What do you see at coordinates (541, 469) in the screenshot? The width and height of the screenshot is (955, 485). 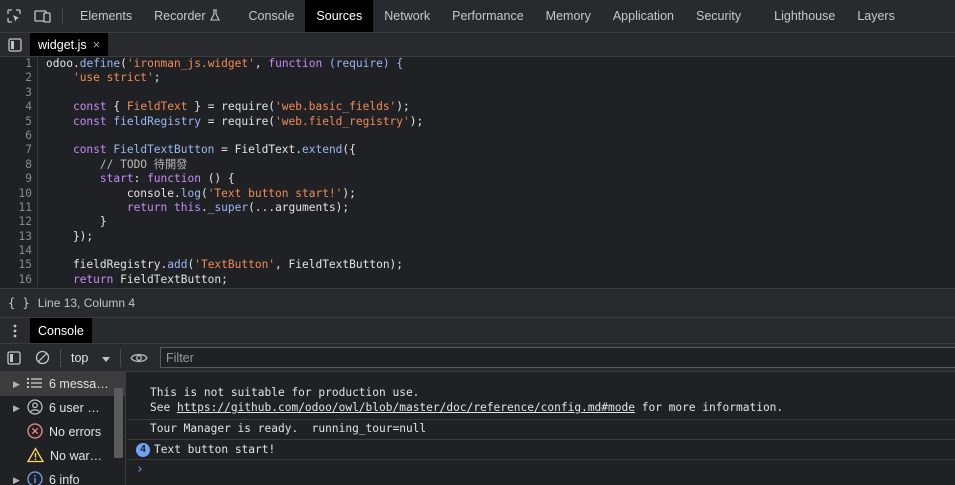 I see `console-prompt: ›` at bounding box center [541, 469].